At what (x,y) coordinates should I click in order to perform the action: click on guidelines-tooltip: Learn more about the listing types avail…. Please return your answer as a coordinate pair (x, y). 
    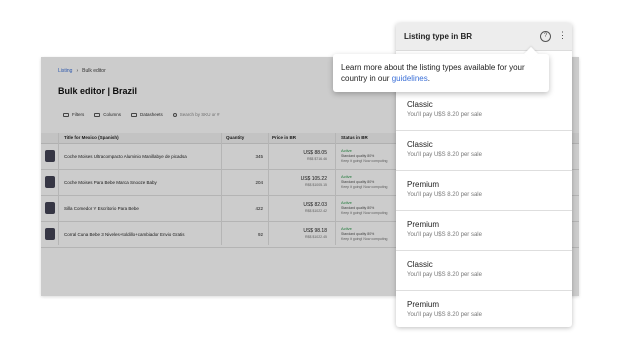
    Looking at the image, I should click on (441, 69).